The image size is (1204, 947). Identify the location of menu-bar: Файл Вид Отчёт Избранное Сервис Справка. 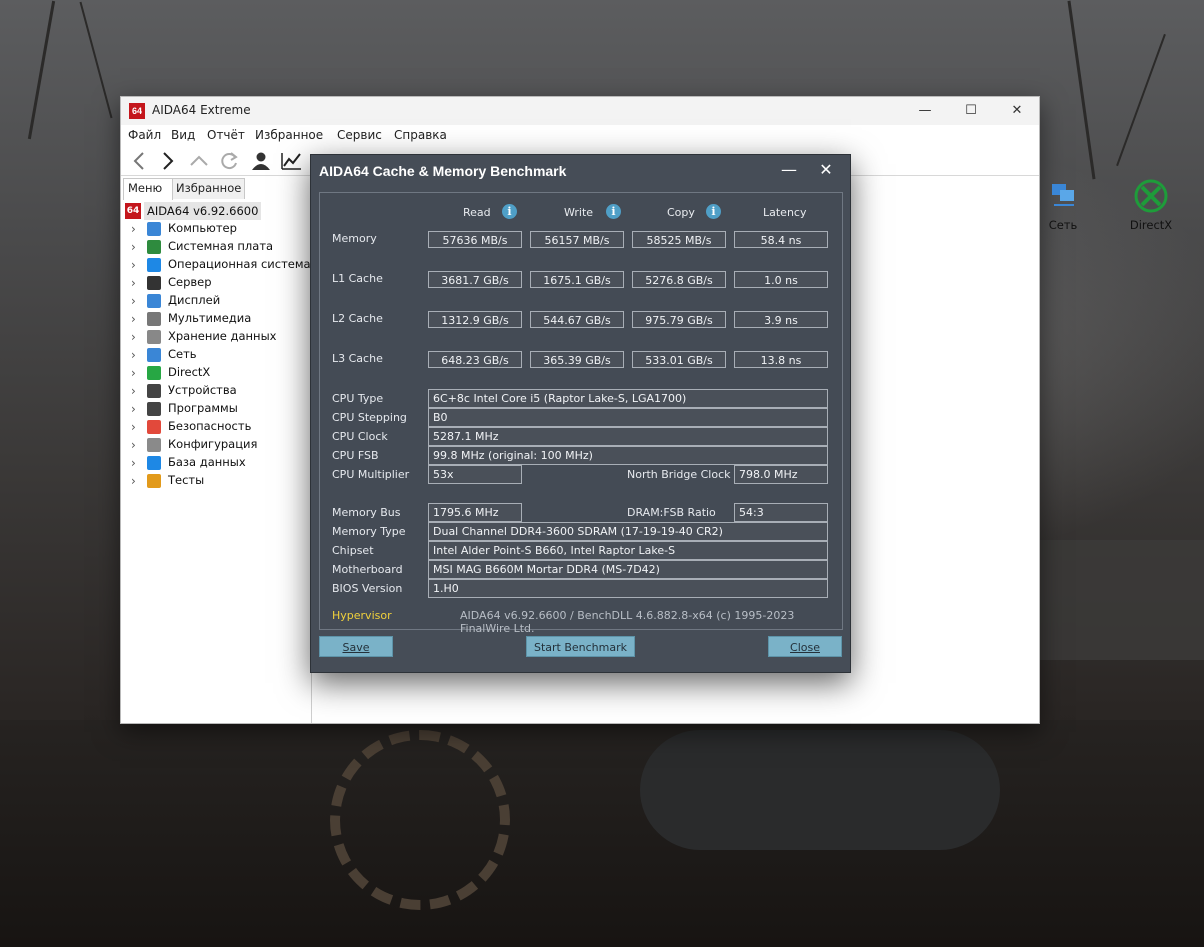
(580, 136).